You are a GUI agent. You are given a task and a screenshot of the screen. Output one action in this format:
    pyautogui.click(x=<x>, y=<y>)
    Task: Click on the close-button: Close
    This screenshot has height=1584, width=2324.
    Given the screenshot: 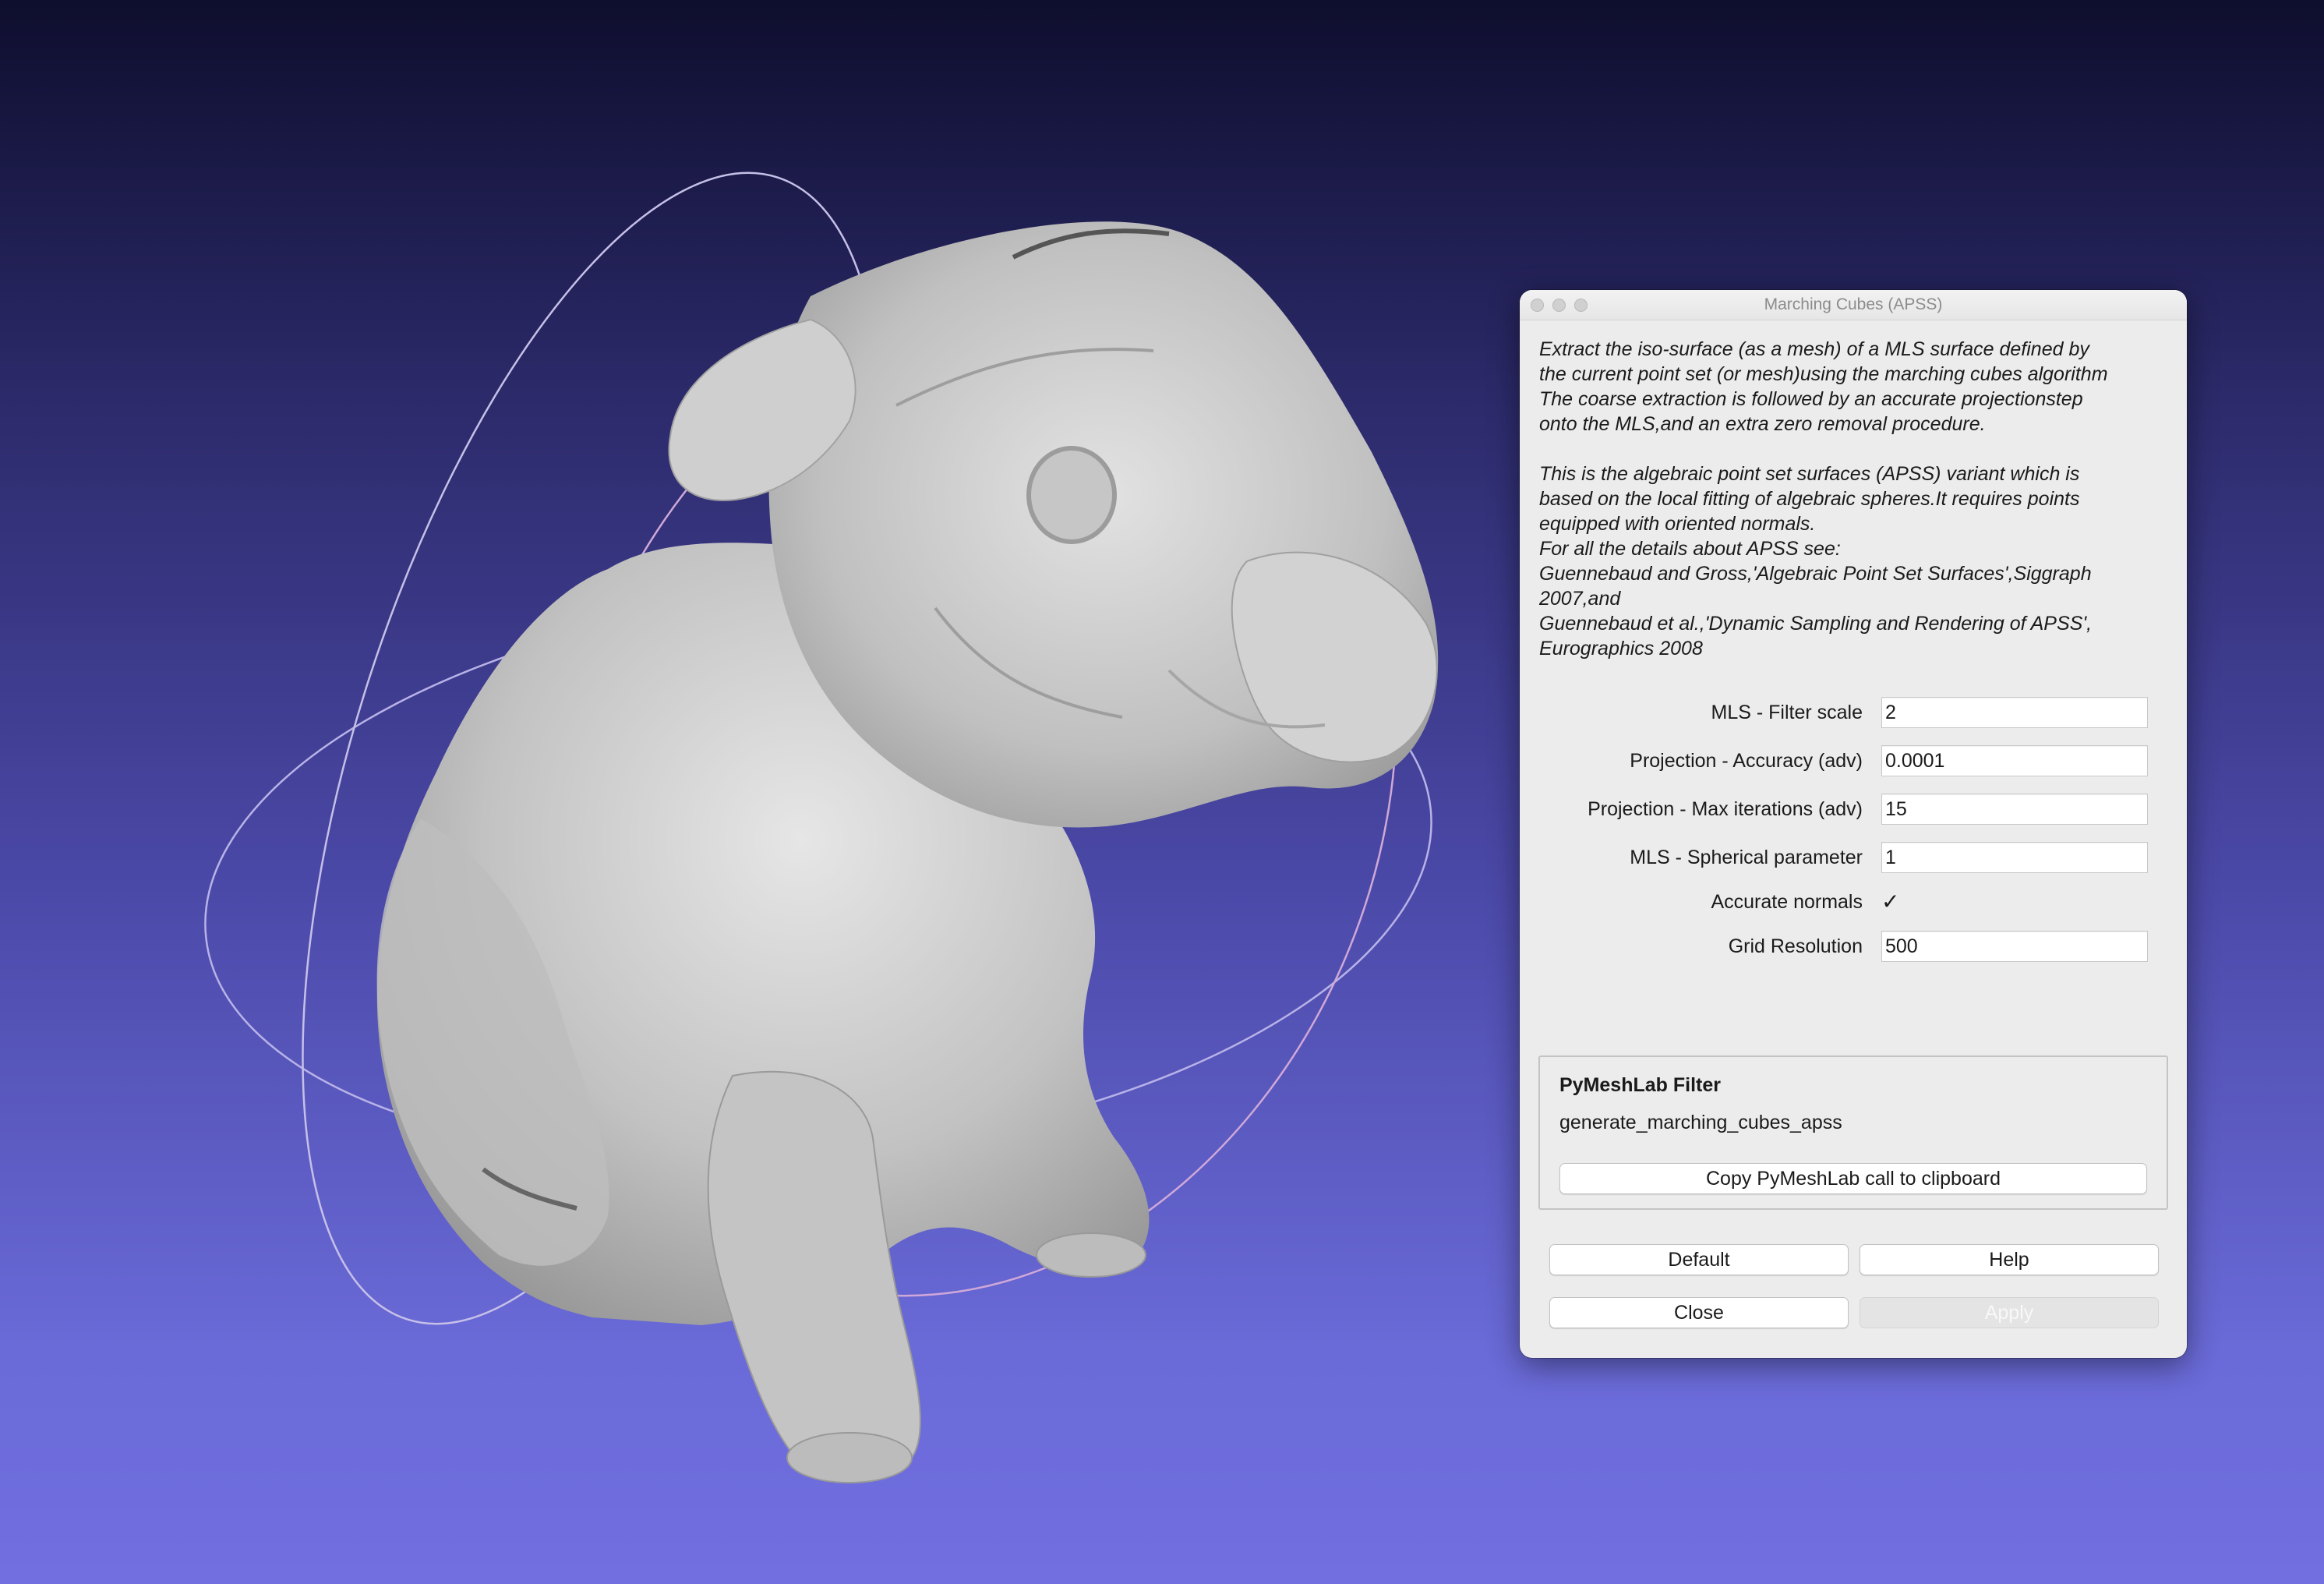 What is the action you would take?
    pyautogui.click(x=1699, y=1312)
    